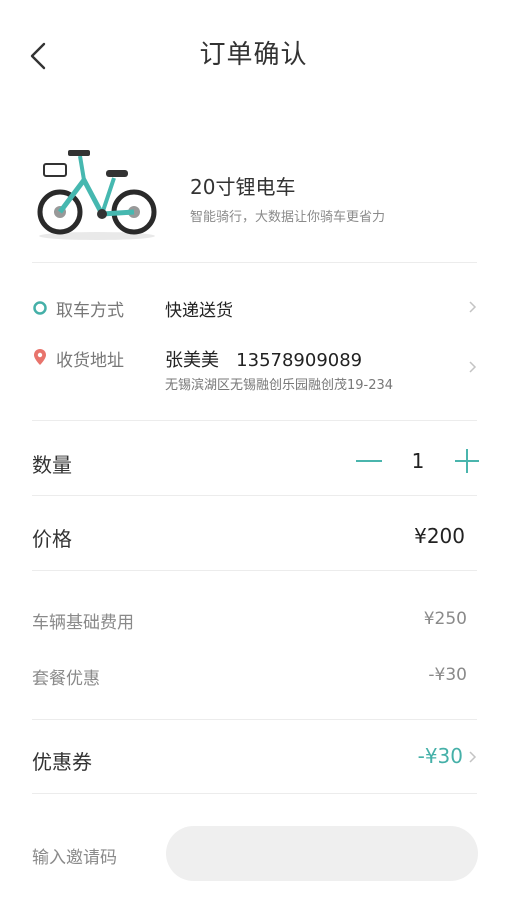 Image resolution: width=507 pixels, height=900 pixels. What do you see at coordinates (74, 858) in the screenshot?
I see `invite-code-label: 输入邀请码` at bounding box center [74, 858].